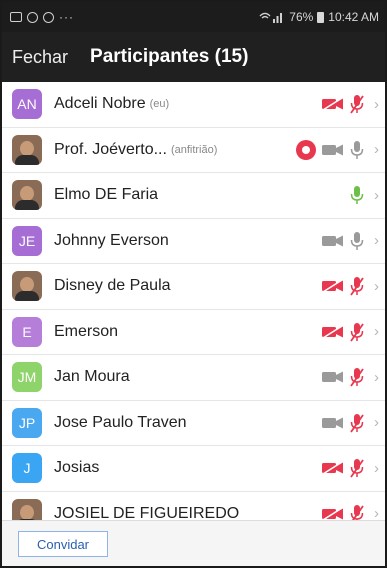 The width and height of the screenshot is (387, 568). What do you see at coordinates (27, 468) in the screenshot?
I see `participant-avatar: J` at bounding box center [27, 468].